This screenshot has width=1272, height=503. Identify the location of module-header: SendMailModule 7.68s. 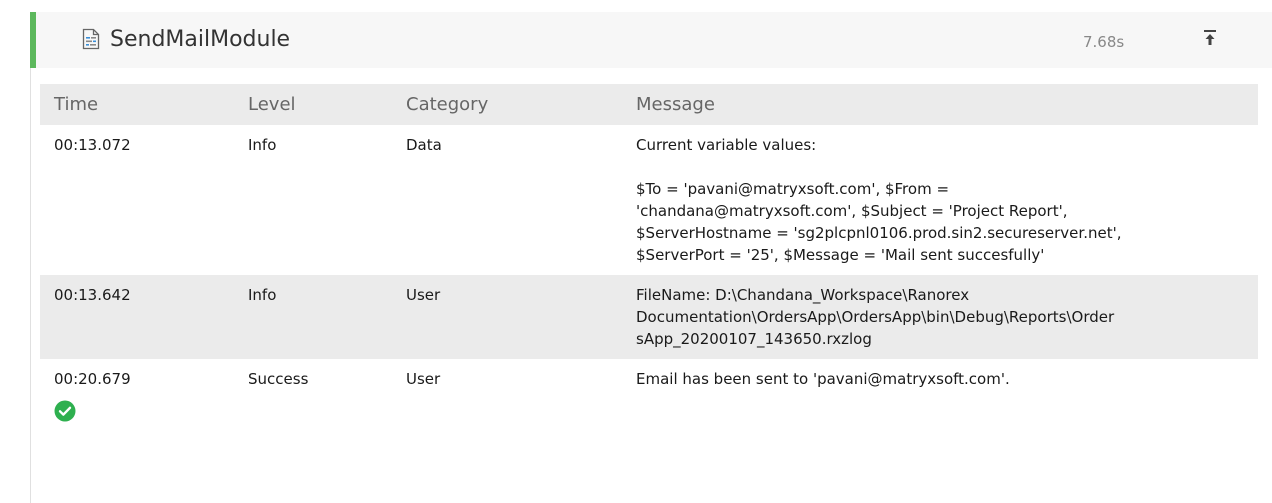
(651, 40).